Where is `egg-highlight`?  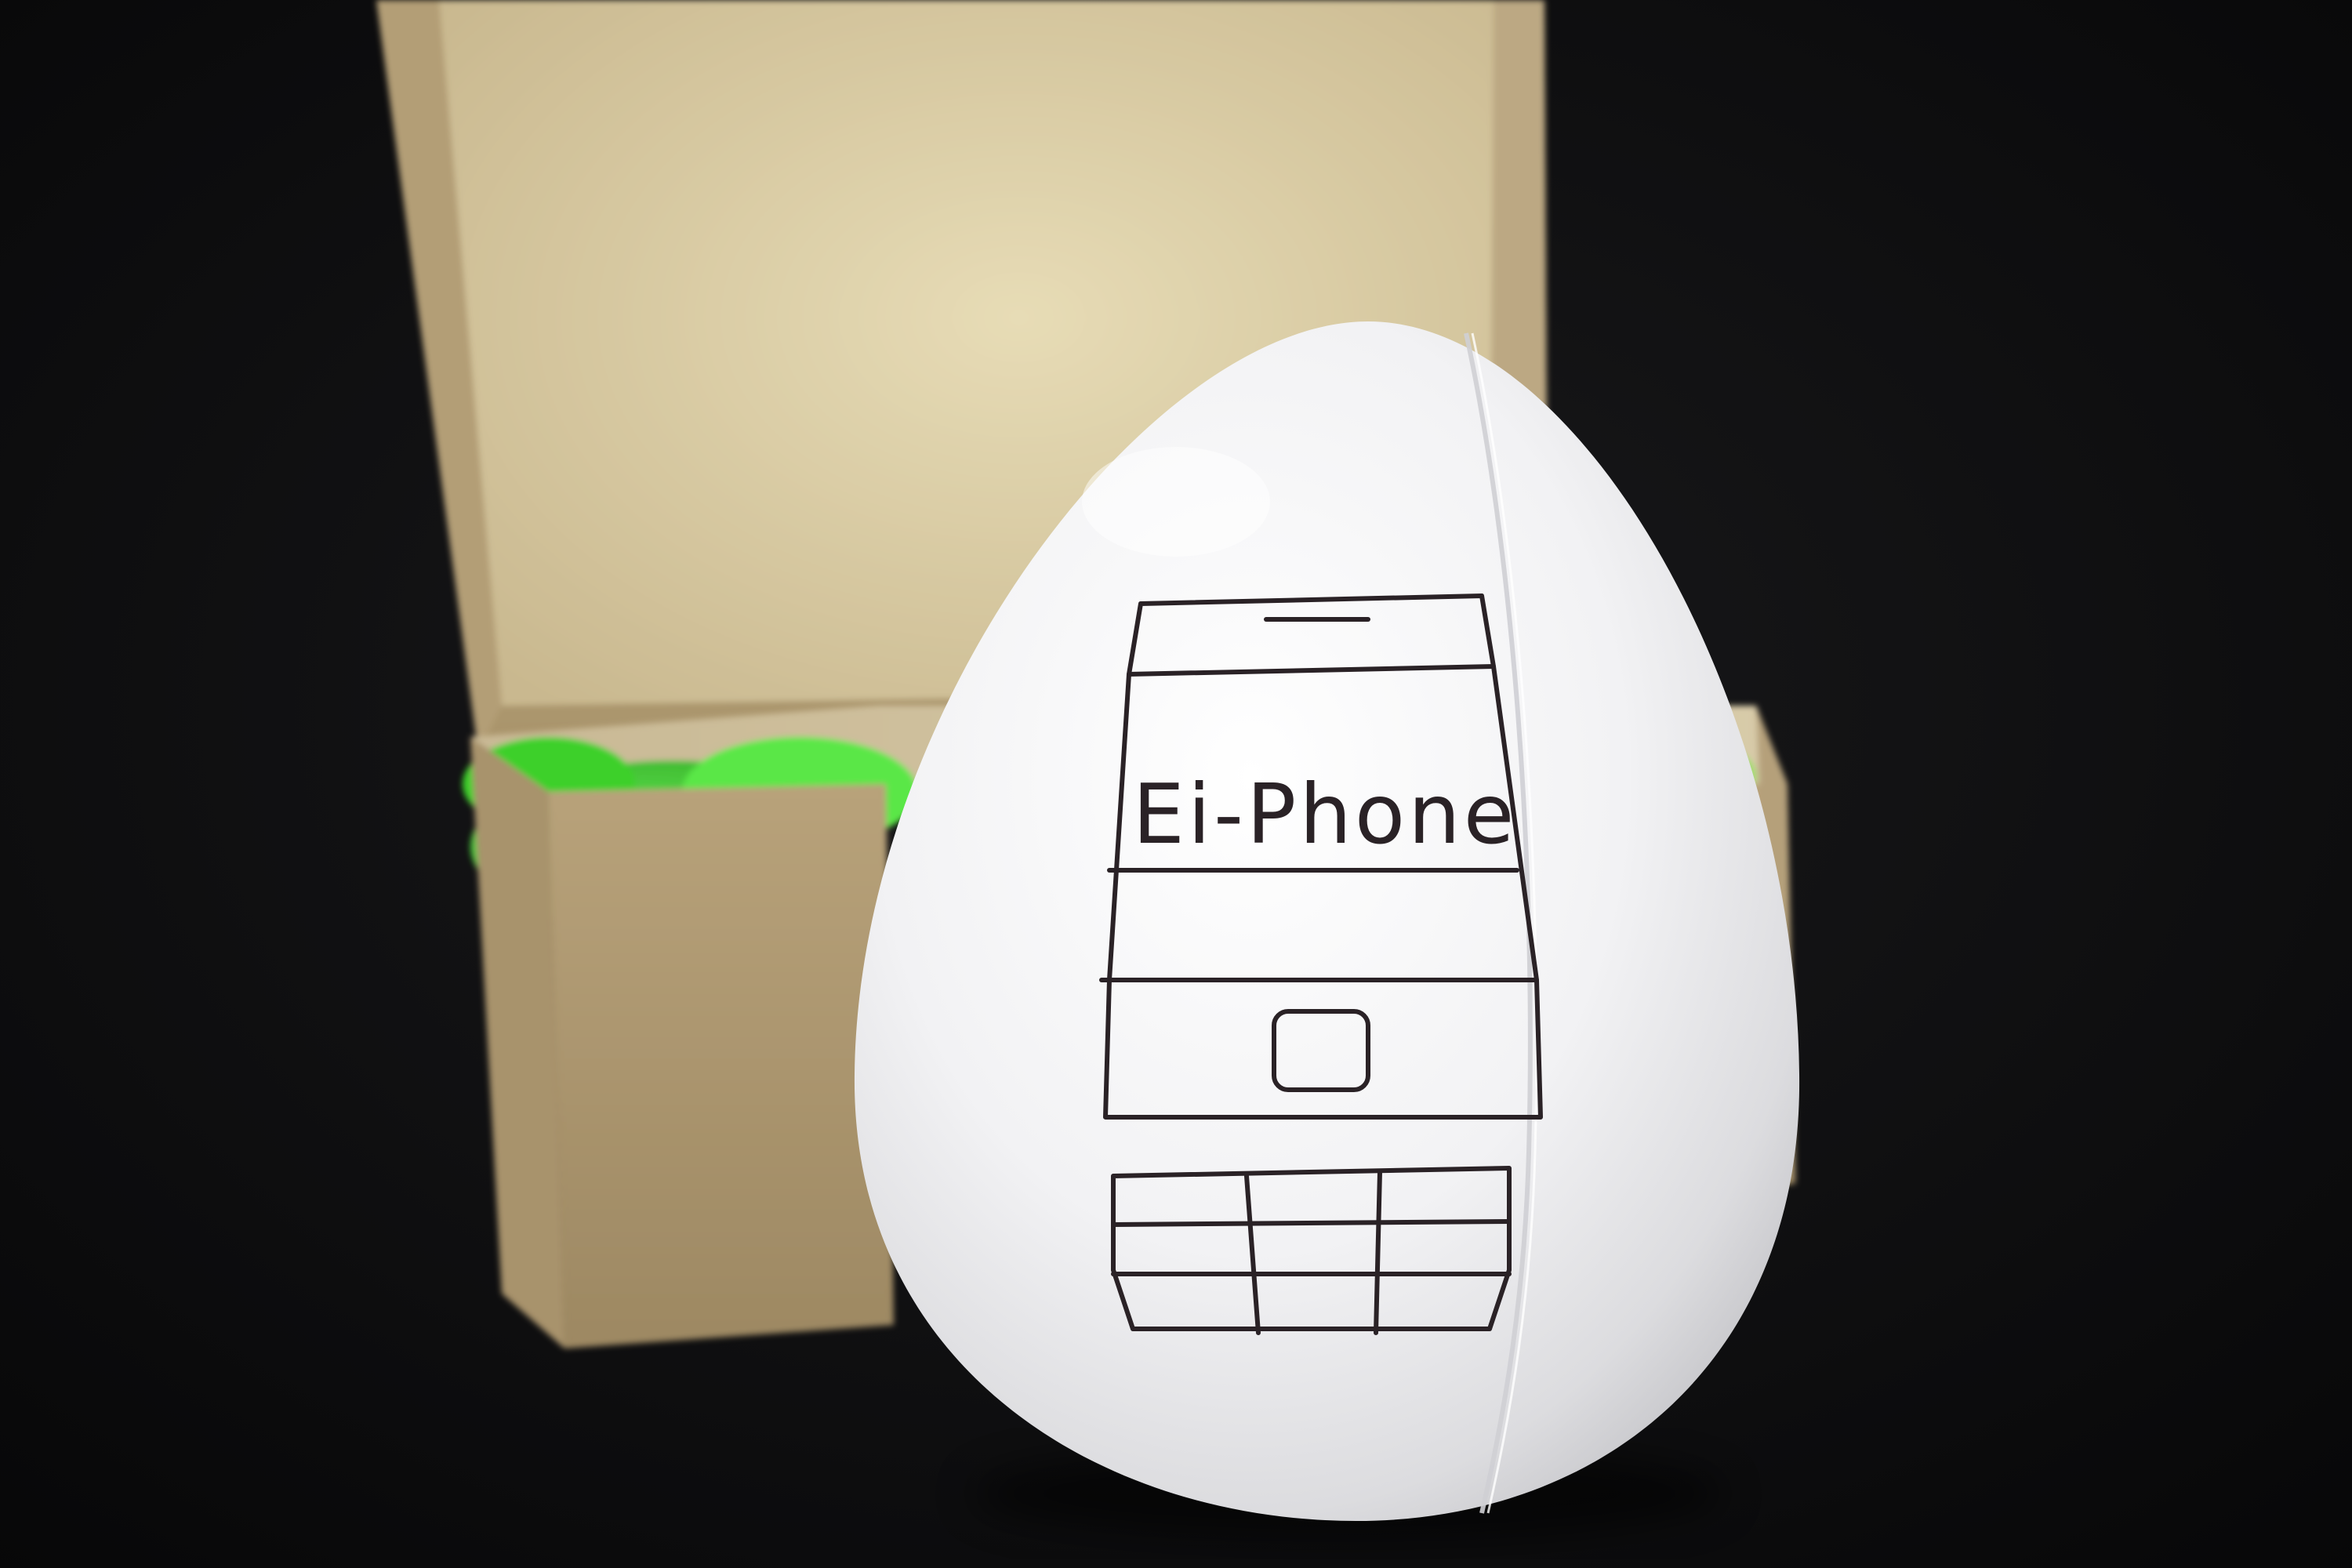 egg-highlight is located at coordinates (1176, 502).